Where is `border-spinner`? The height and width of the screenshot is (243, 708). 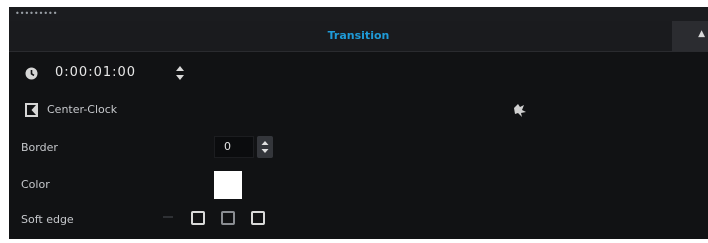
border-spinner is located at coordinates (265, 147).